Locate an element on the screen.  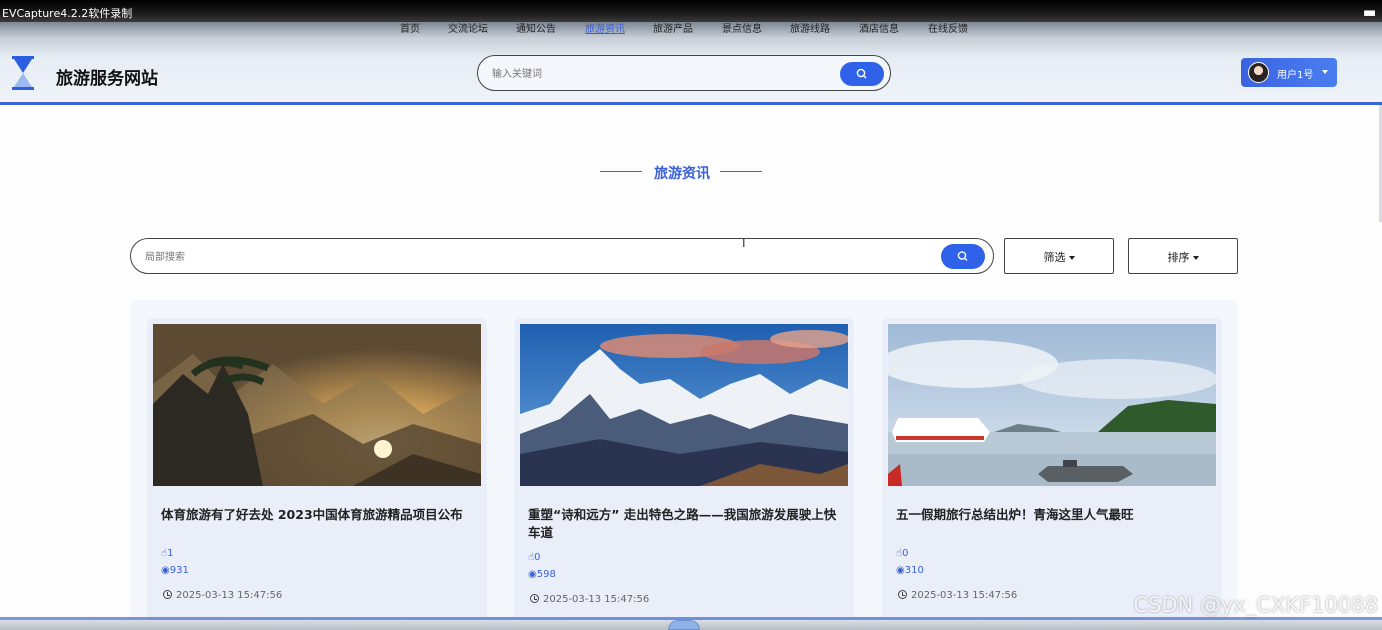
top-search-button is located at coordinates (862, 74).